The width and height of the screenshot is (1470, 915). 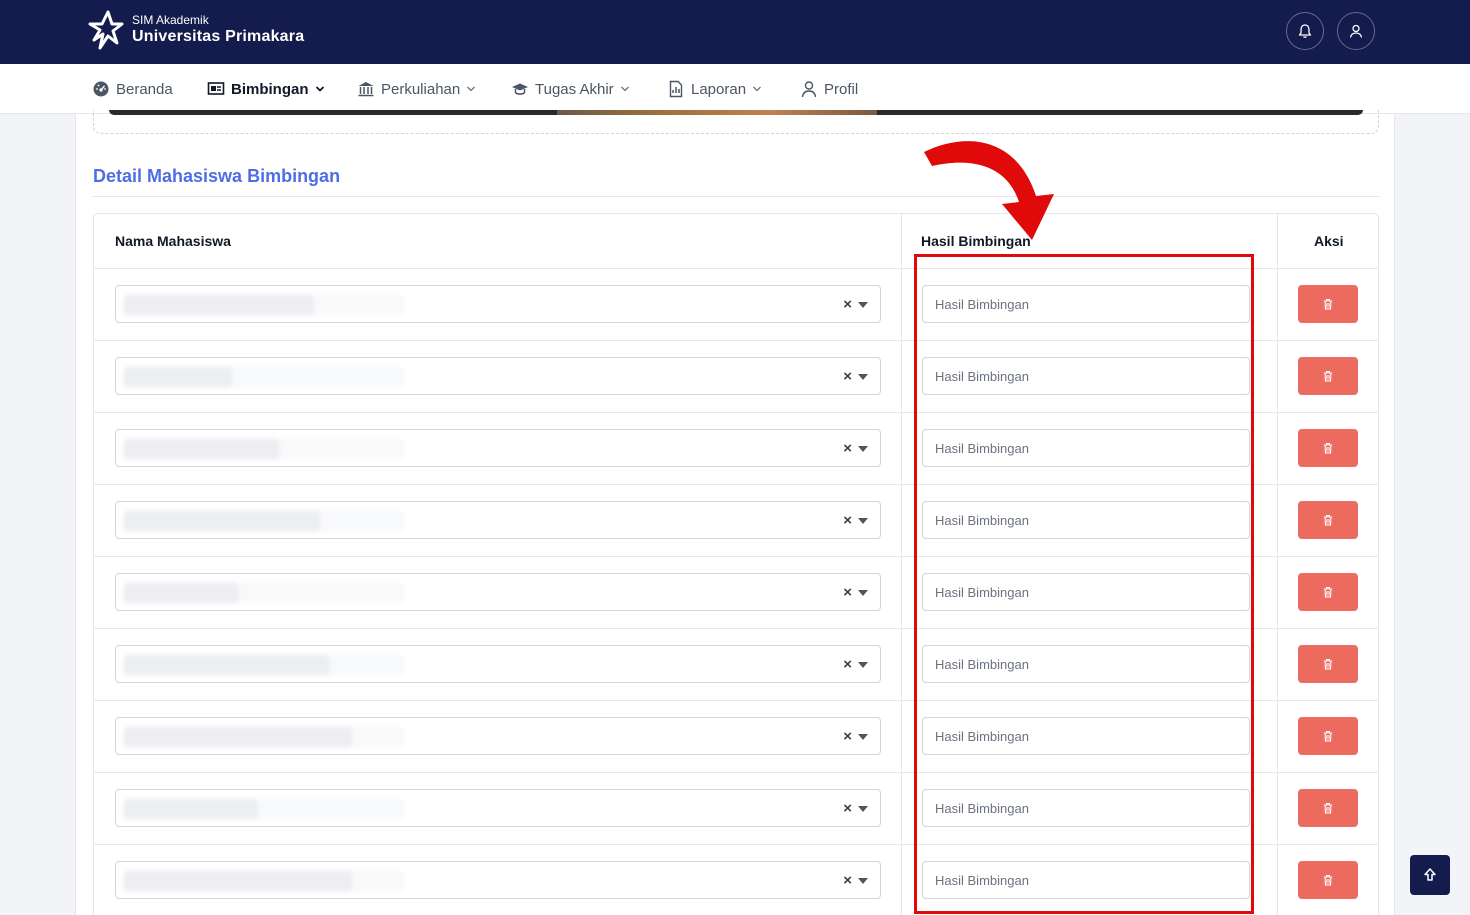 I want to click on nav-bimbingan: Bimbingan, so click(x=266, y=89).